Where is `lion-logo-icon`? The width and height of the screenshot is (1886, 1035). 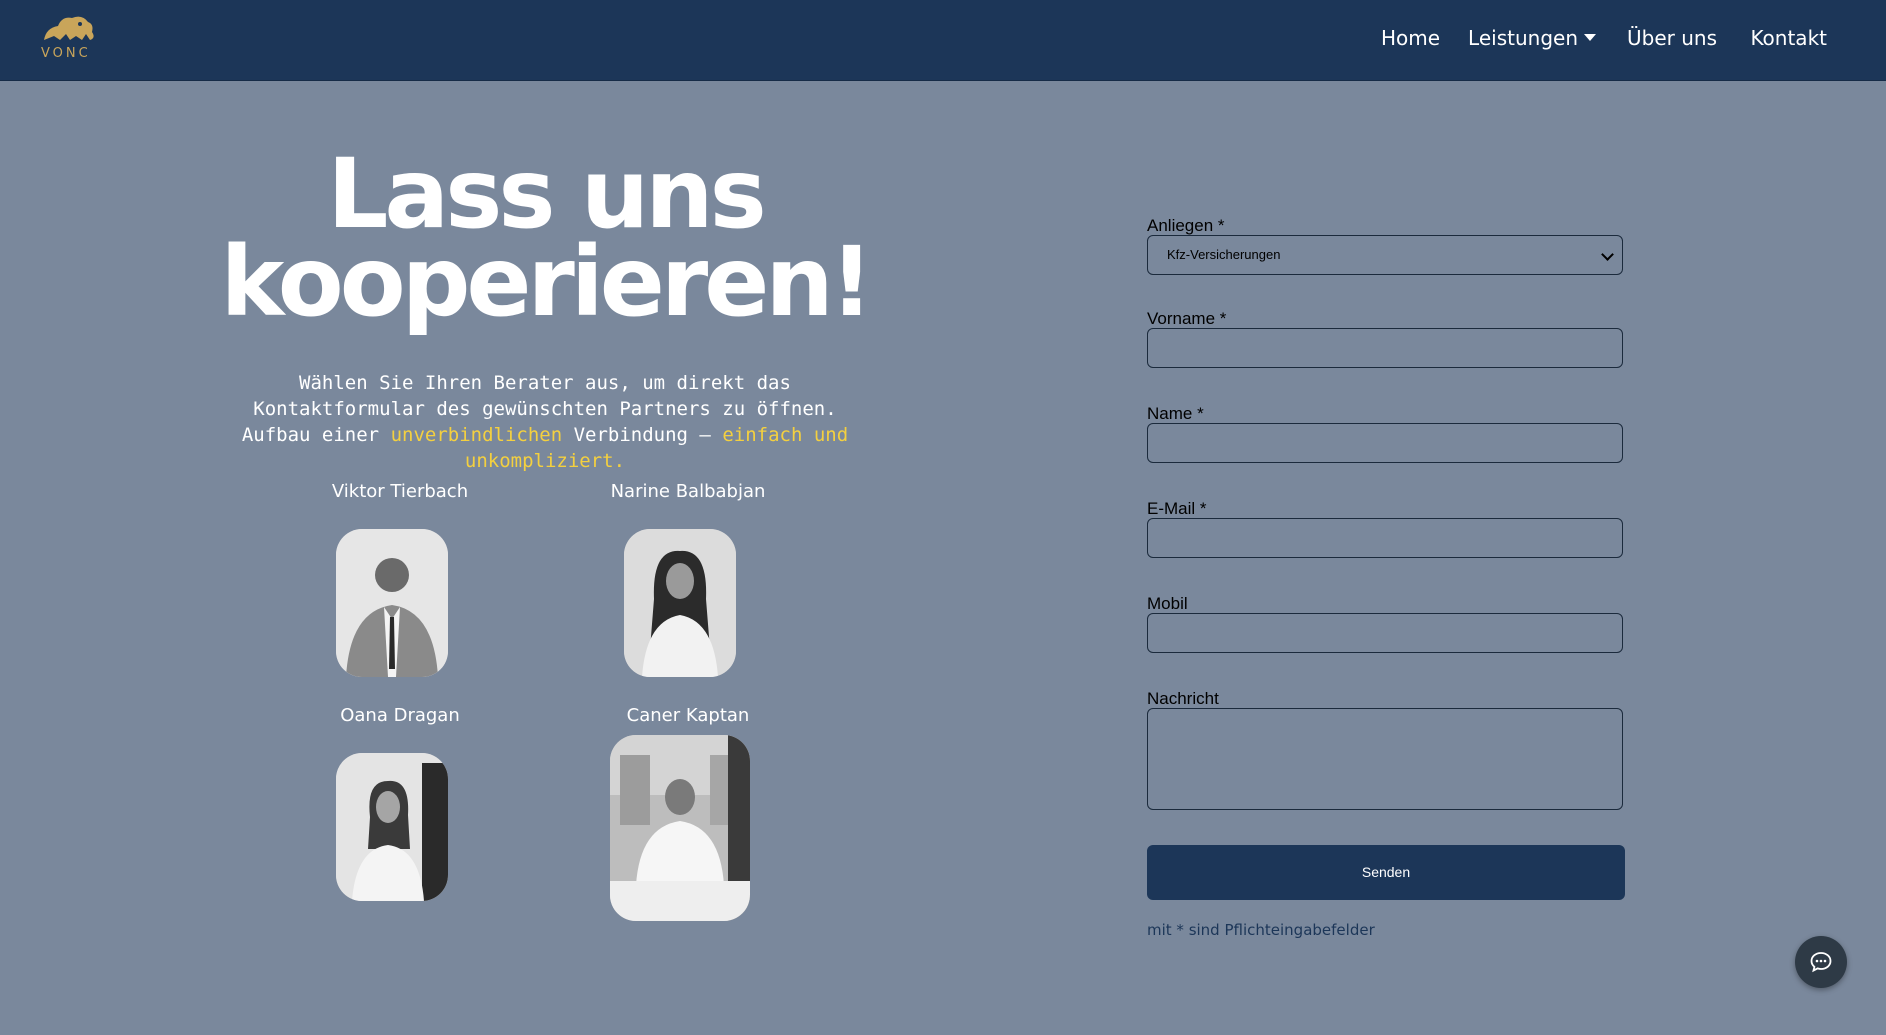 lion-logo-icon is located at coordinates (69, 28).